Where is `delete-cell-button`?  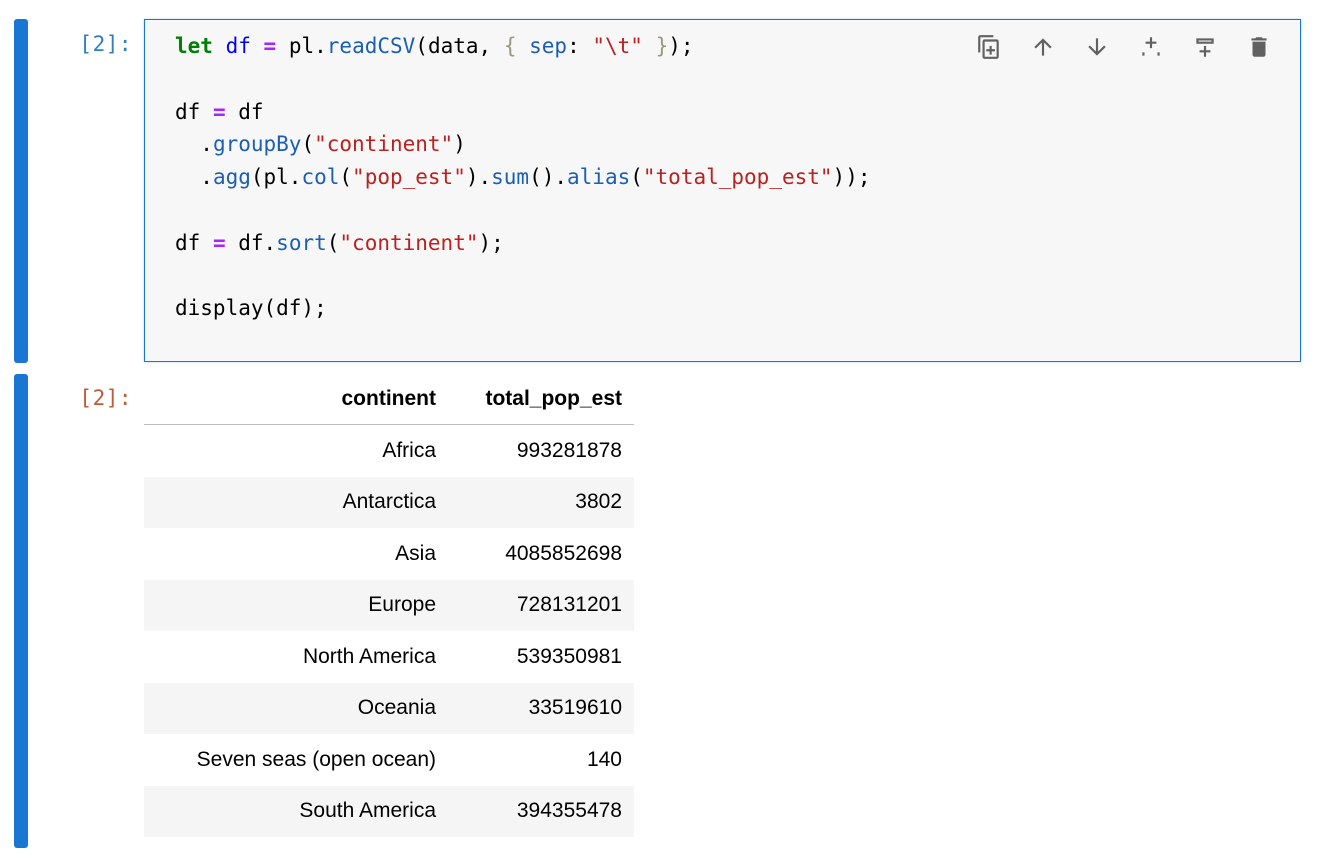 delete-cell-button is located at coordinates (1259, 47).